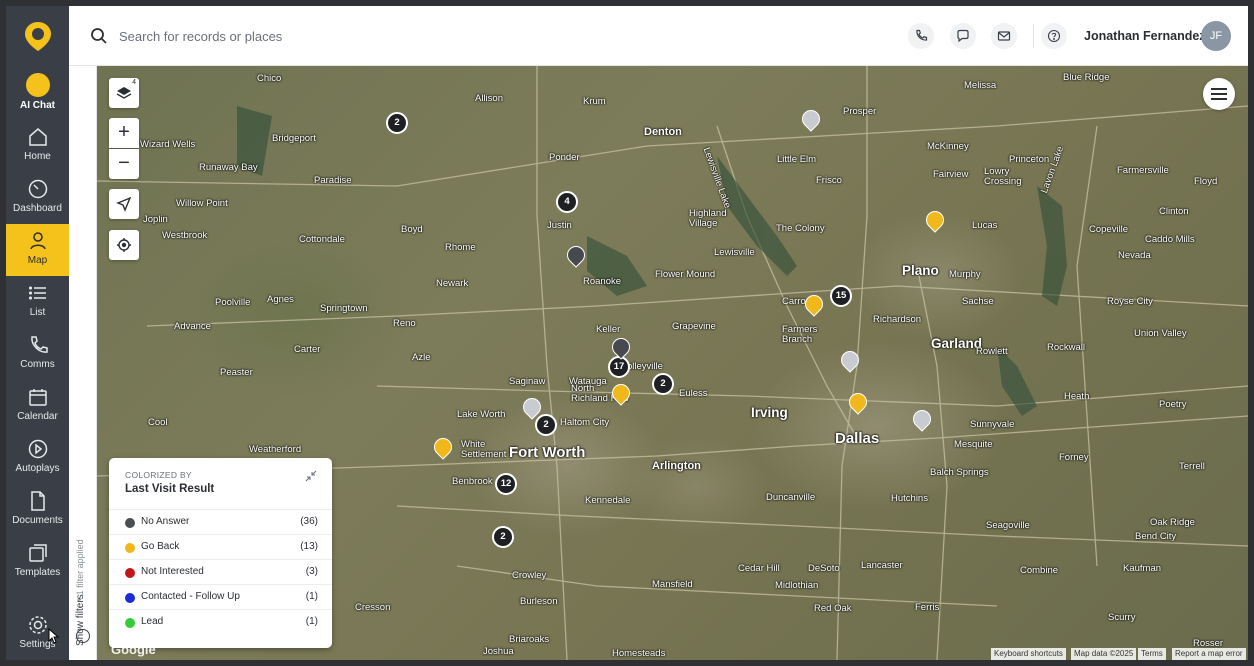 The width and height of the screenshot is (1254, 666). Describe the element at coordinates (1192, 466) in the screenshot. I see `map-label: Terrell` at that location.